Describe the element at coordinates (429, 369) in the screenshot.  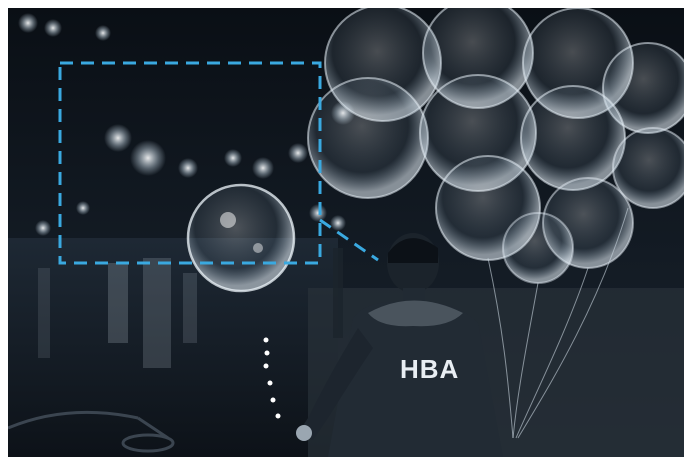
I see `jacket-logo-text: HBA` at that location.